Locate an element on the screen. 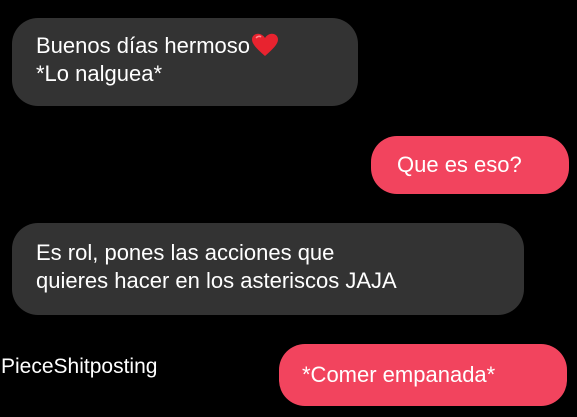 This screenshot has width=577, height=417. message-bubble-incoming: Buenos días hermoso *Lo nalguea* is located at coordinates (185, 62).